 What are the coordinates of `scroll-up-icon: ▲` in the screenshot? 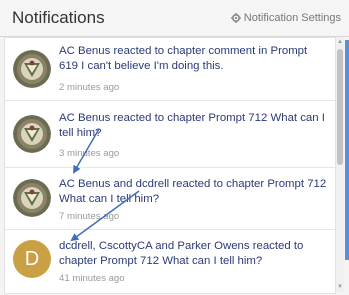 It's located at (340, 42).